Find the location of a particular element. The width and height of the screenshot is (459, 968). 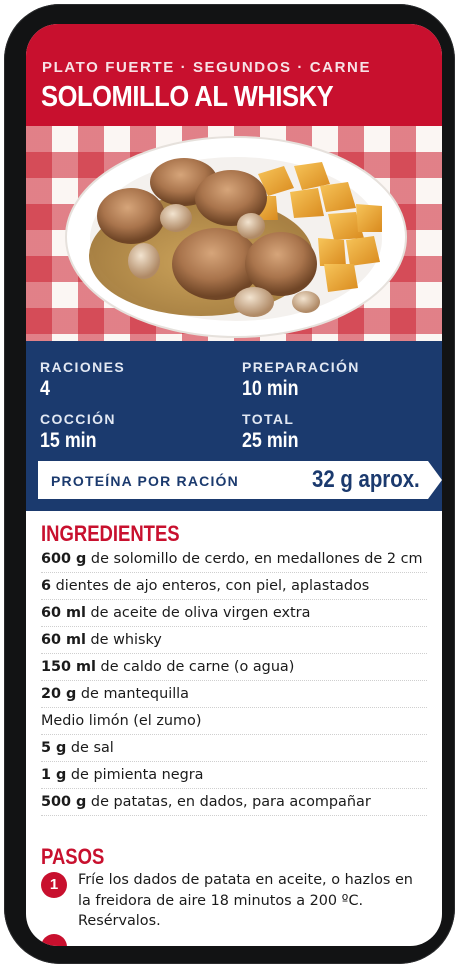

ingredient-item: Medio limón (el zumo) is located at coordinates (234, 721).